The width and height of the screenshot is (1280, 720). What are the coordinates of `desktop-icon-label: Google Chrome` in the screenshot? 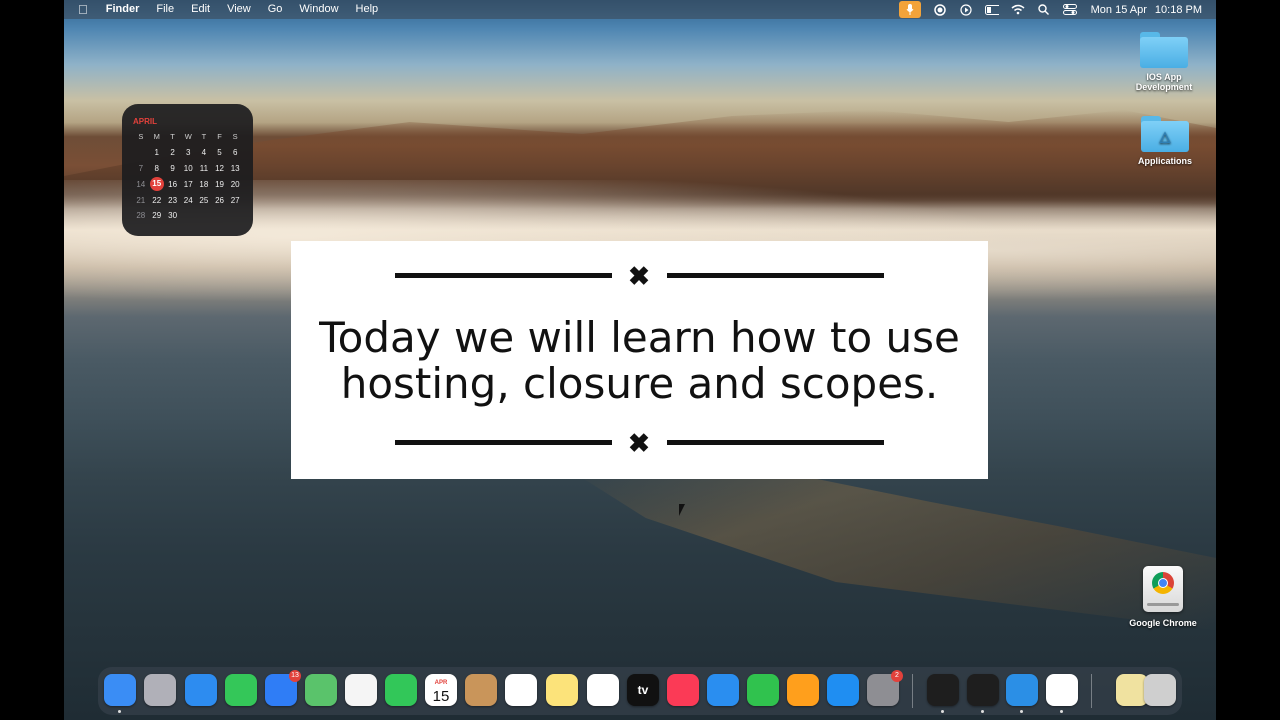 It's located at (1163, 623).